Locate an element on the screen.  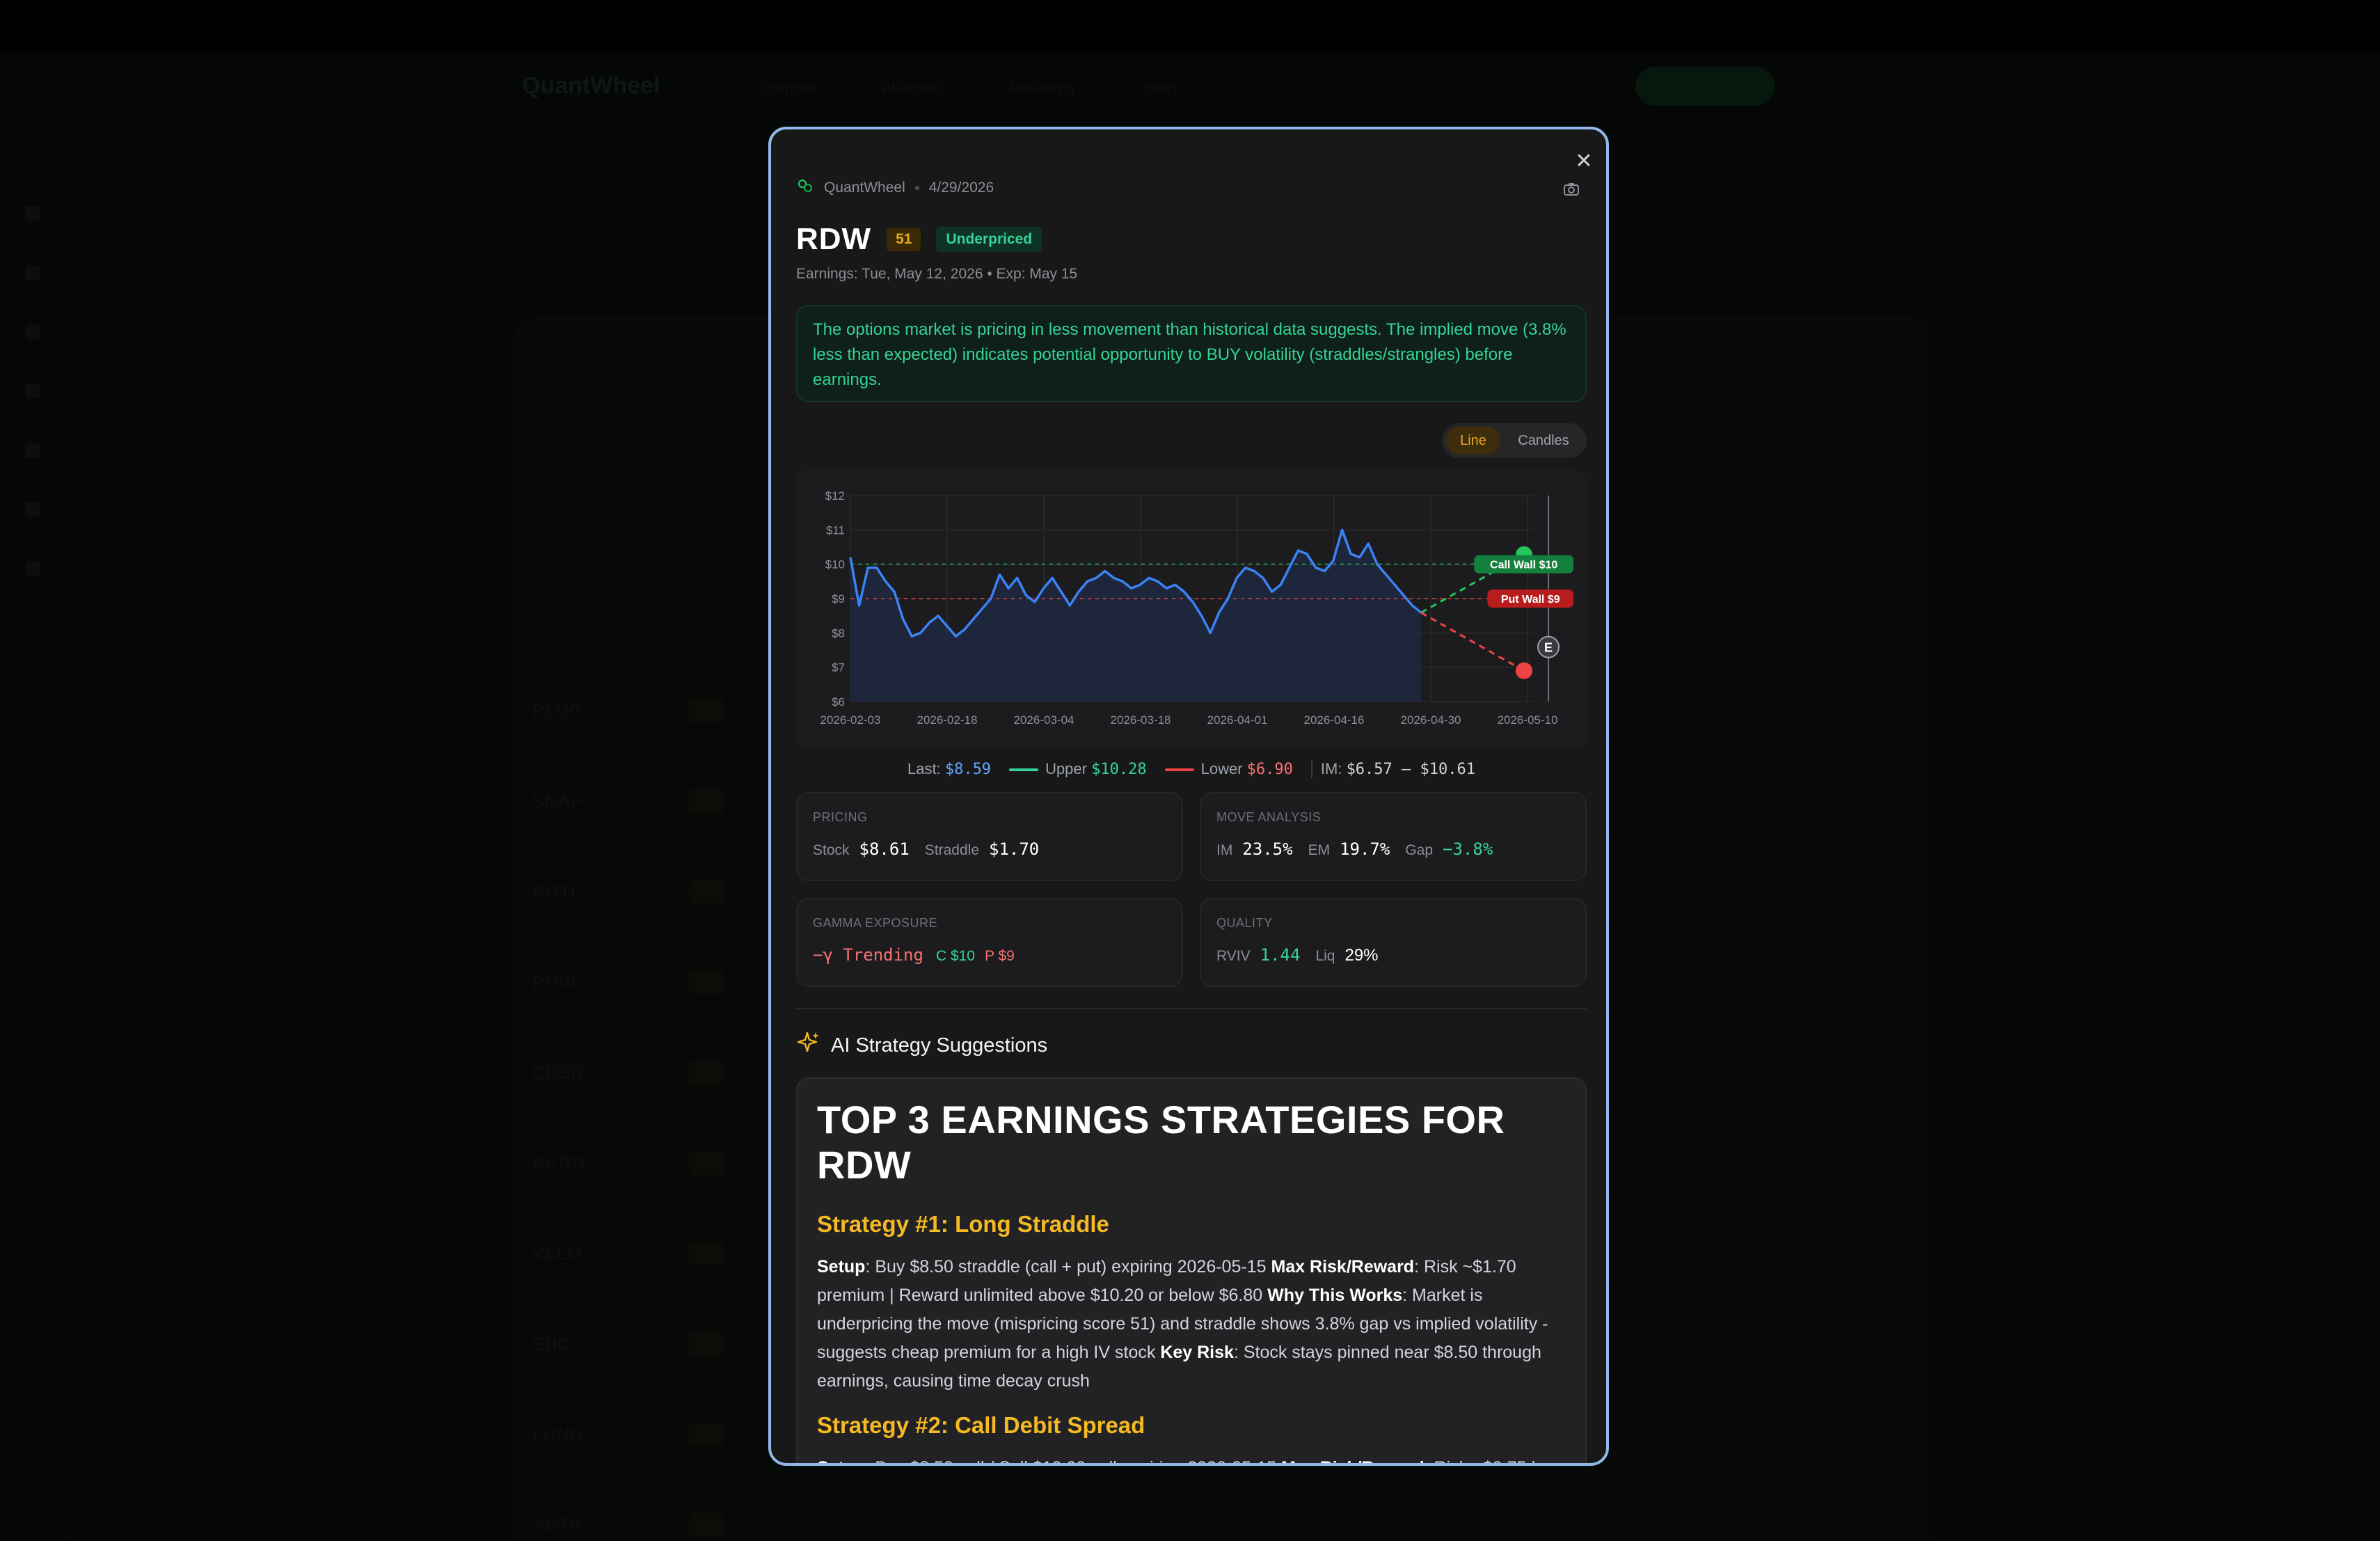
y-tick-label: $8 is located at coordinates (839, 633).